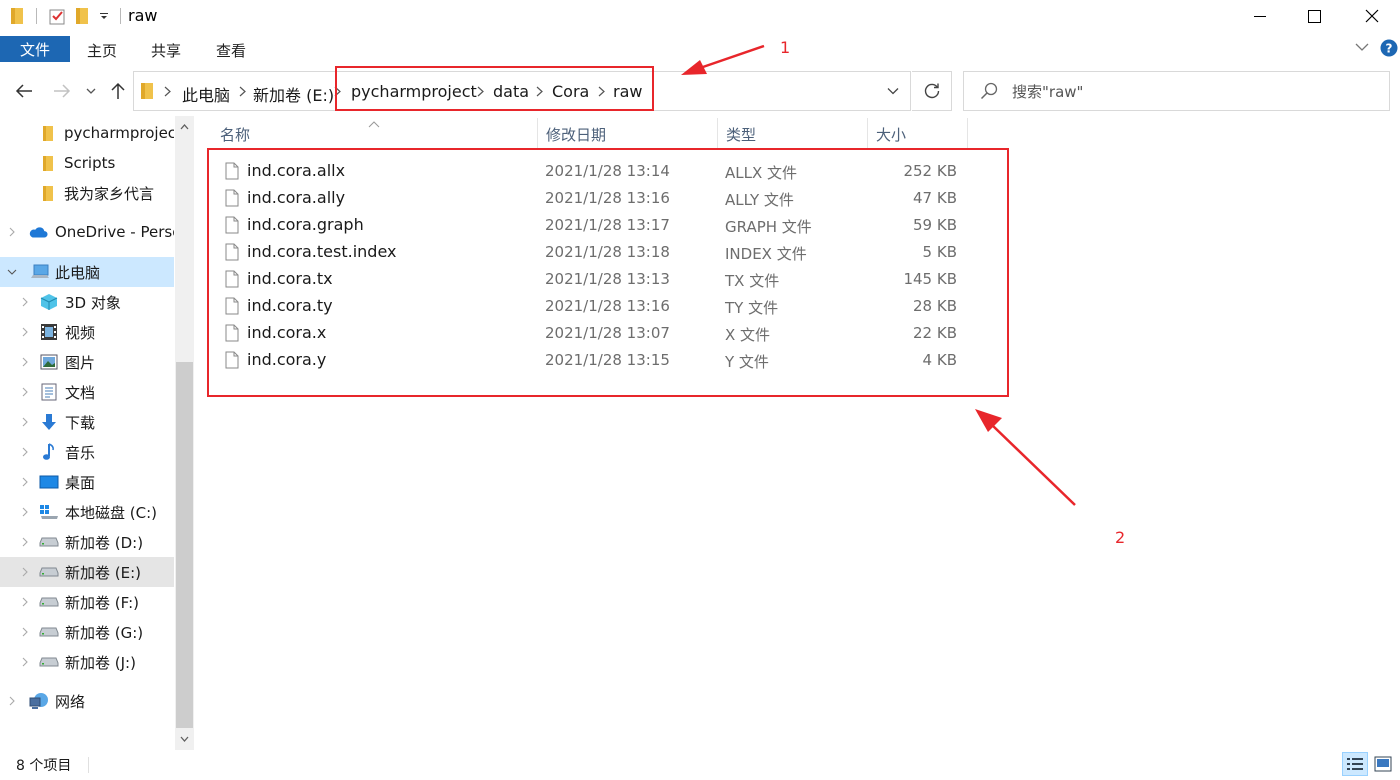 This screenshot has width=1400, height=780. Describe the element at coordinates (104, 16) in the screenshot. I see `customize-toolbar-icon` at that location.